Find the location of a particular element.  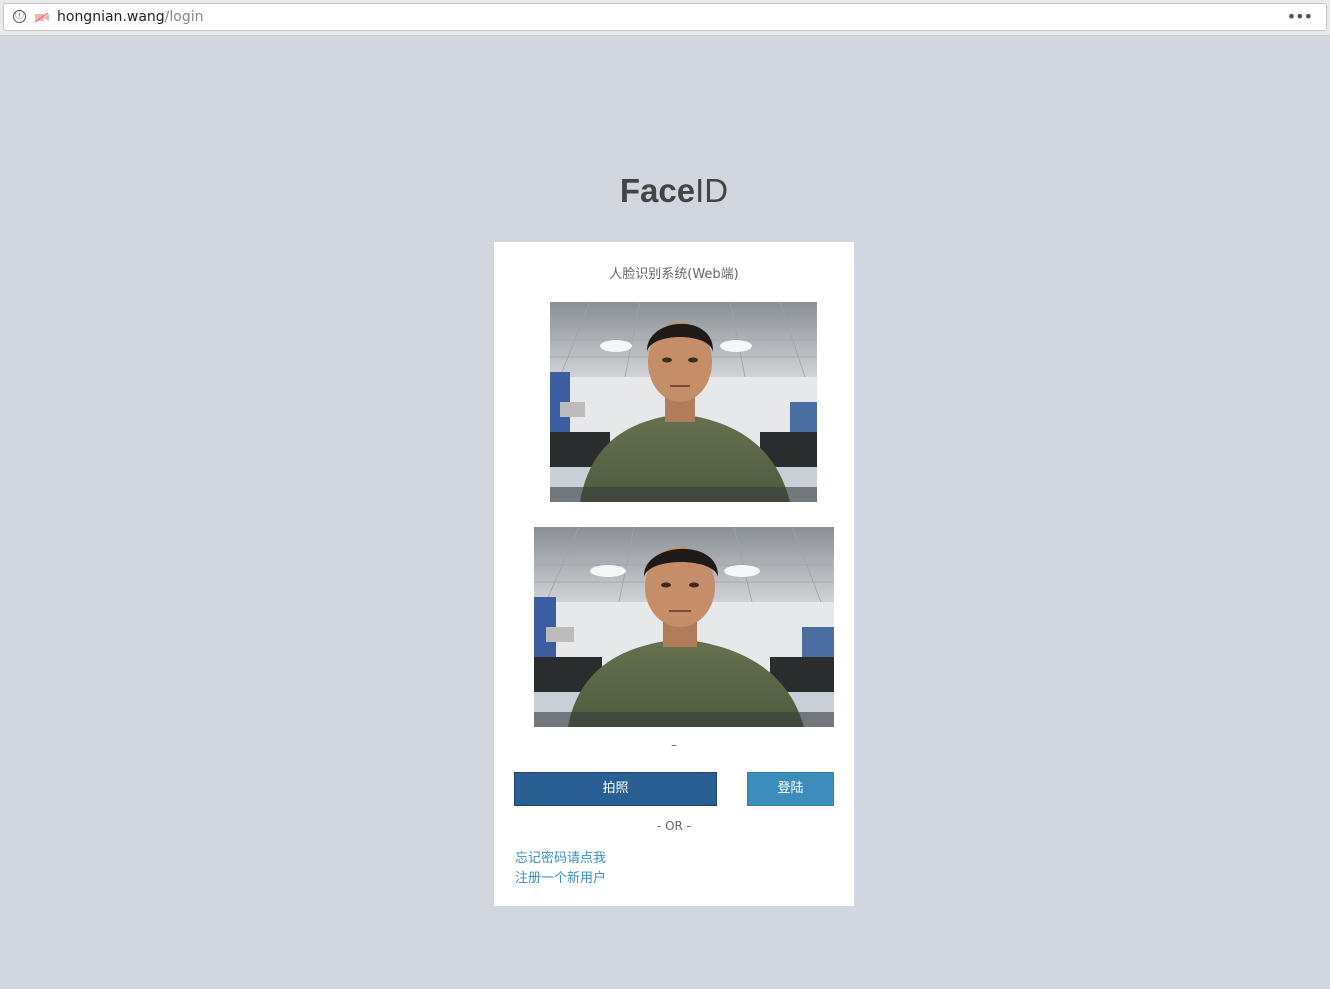

login-button: 登陆 is located at coordinates (790, 789).